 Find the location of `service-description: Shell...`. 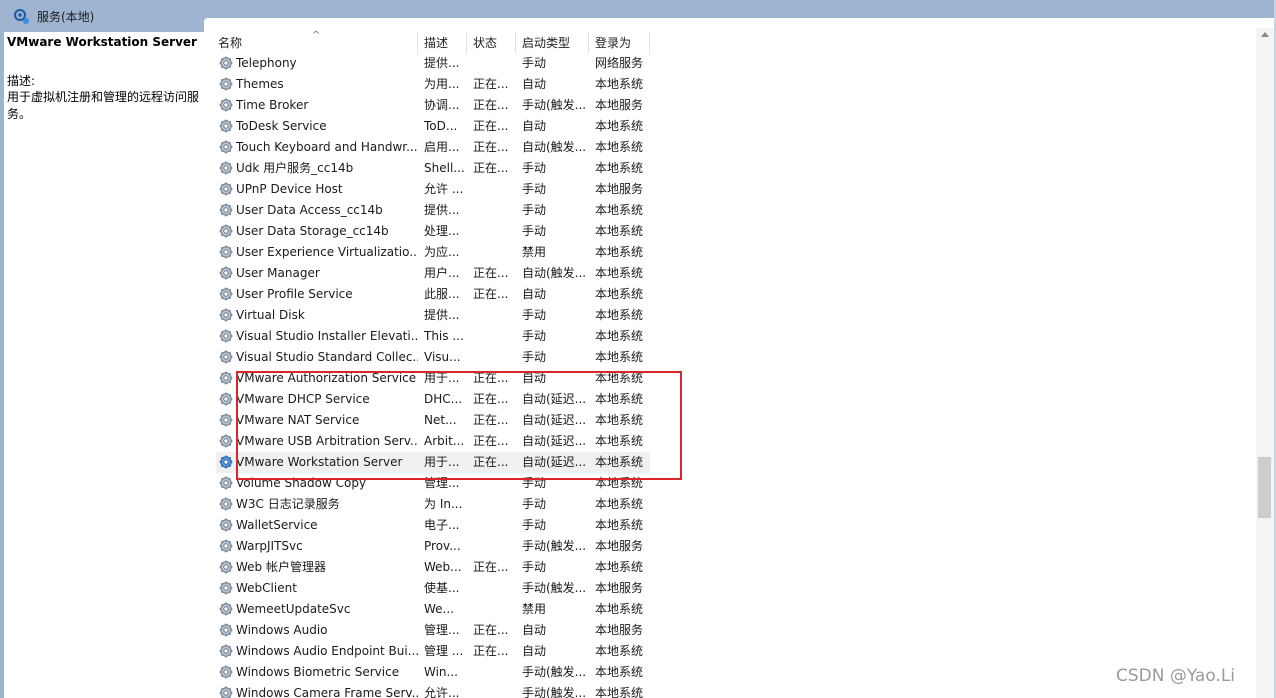

service-description: Shell... is located at coordinates (444, 168).